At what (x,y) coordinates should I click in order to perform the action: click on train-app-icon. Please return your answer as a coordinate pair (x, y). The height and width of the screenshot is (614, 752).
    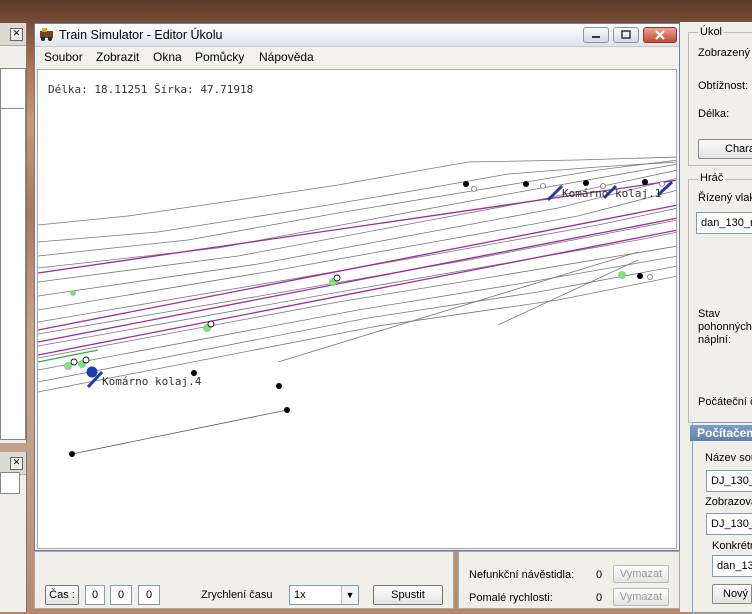
    Looking at the image, I should click on (46, 34).